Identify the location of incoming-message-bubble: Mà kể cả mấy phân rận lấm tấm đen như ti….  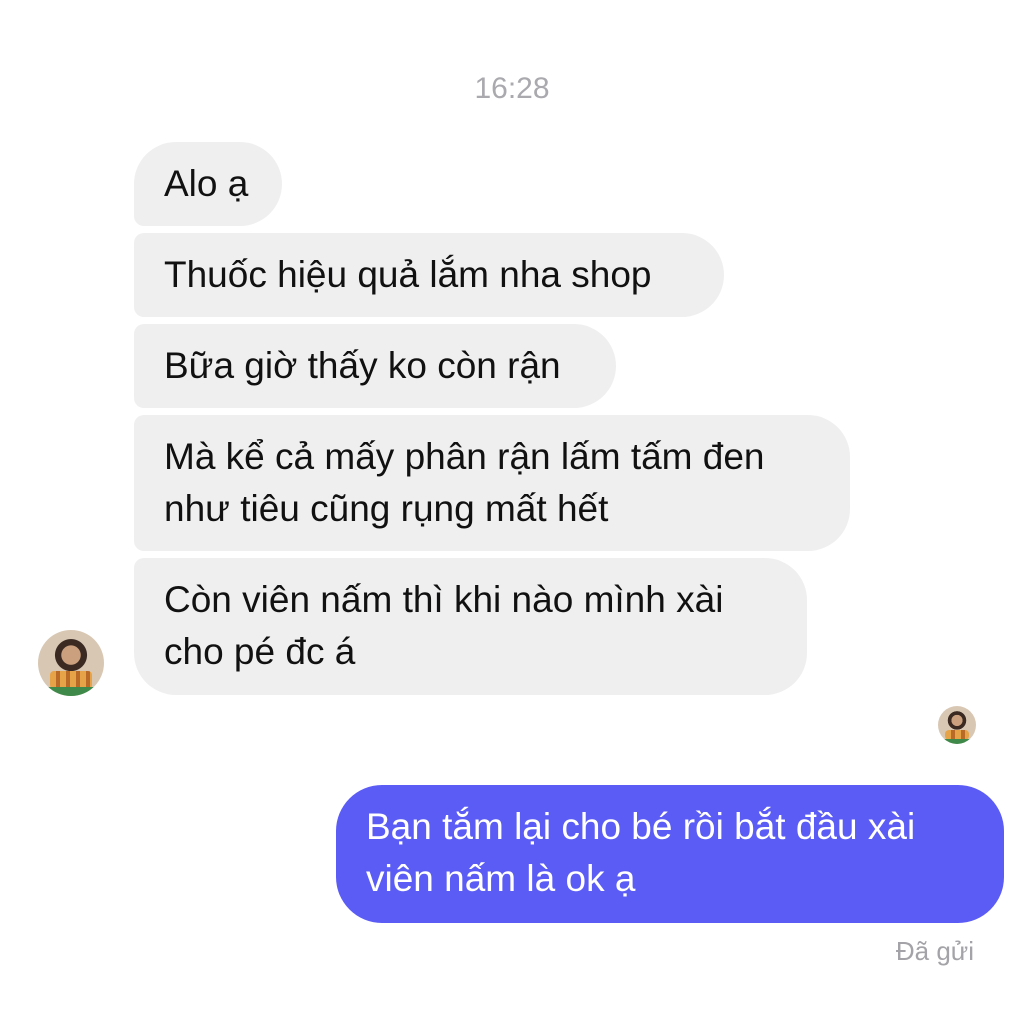
(492, 483).